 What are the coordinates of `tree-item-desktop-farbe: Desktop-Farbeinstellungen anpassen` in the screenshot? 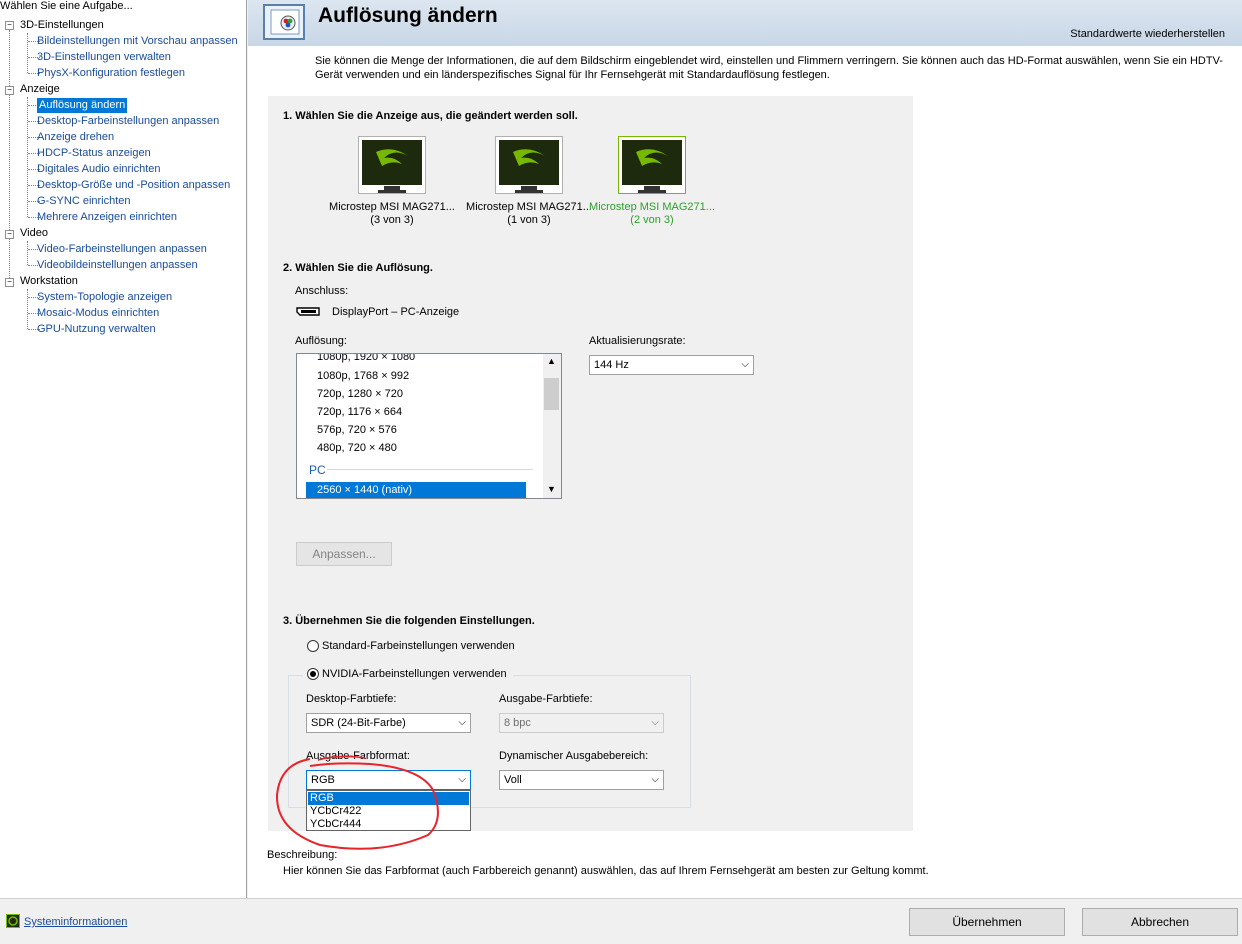 It's located at (128, 121).